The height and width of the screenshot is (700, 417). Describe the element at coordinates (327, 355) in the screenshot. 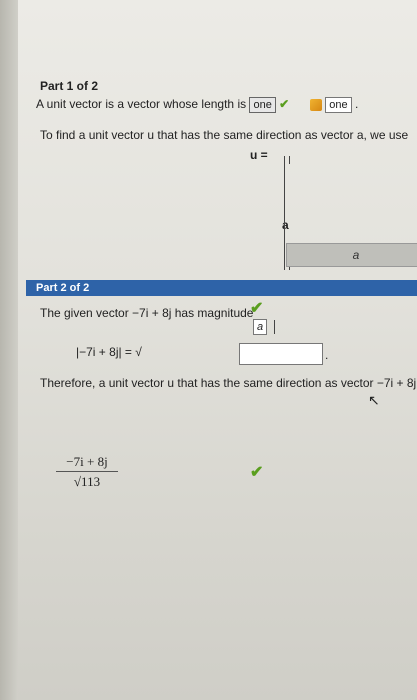

I see `magnitude-period: .` at that location.